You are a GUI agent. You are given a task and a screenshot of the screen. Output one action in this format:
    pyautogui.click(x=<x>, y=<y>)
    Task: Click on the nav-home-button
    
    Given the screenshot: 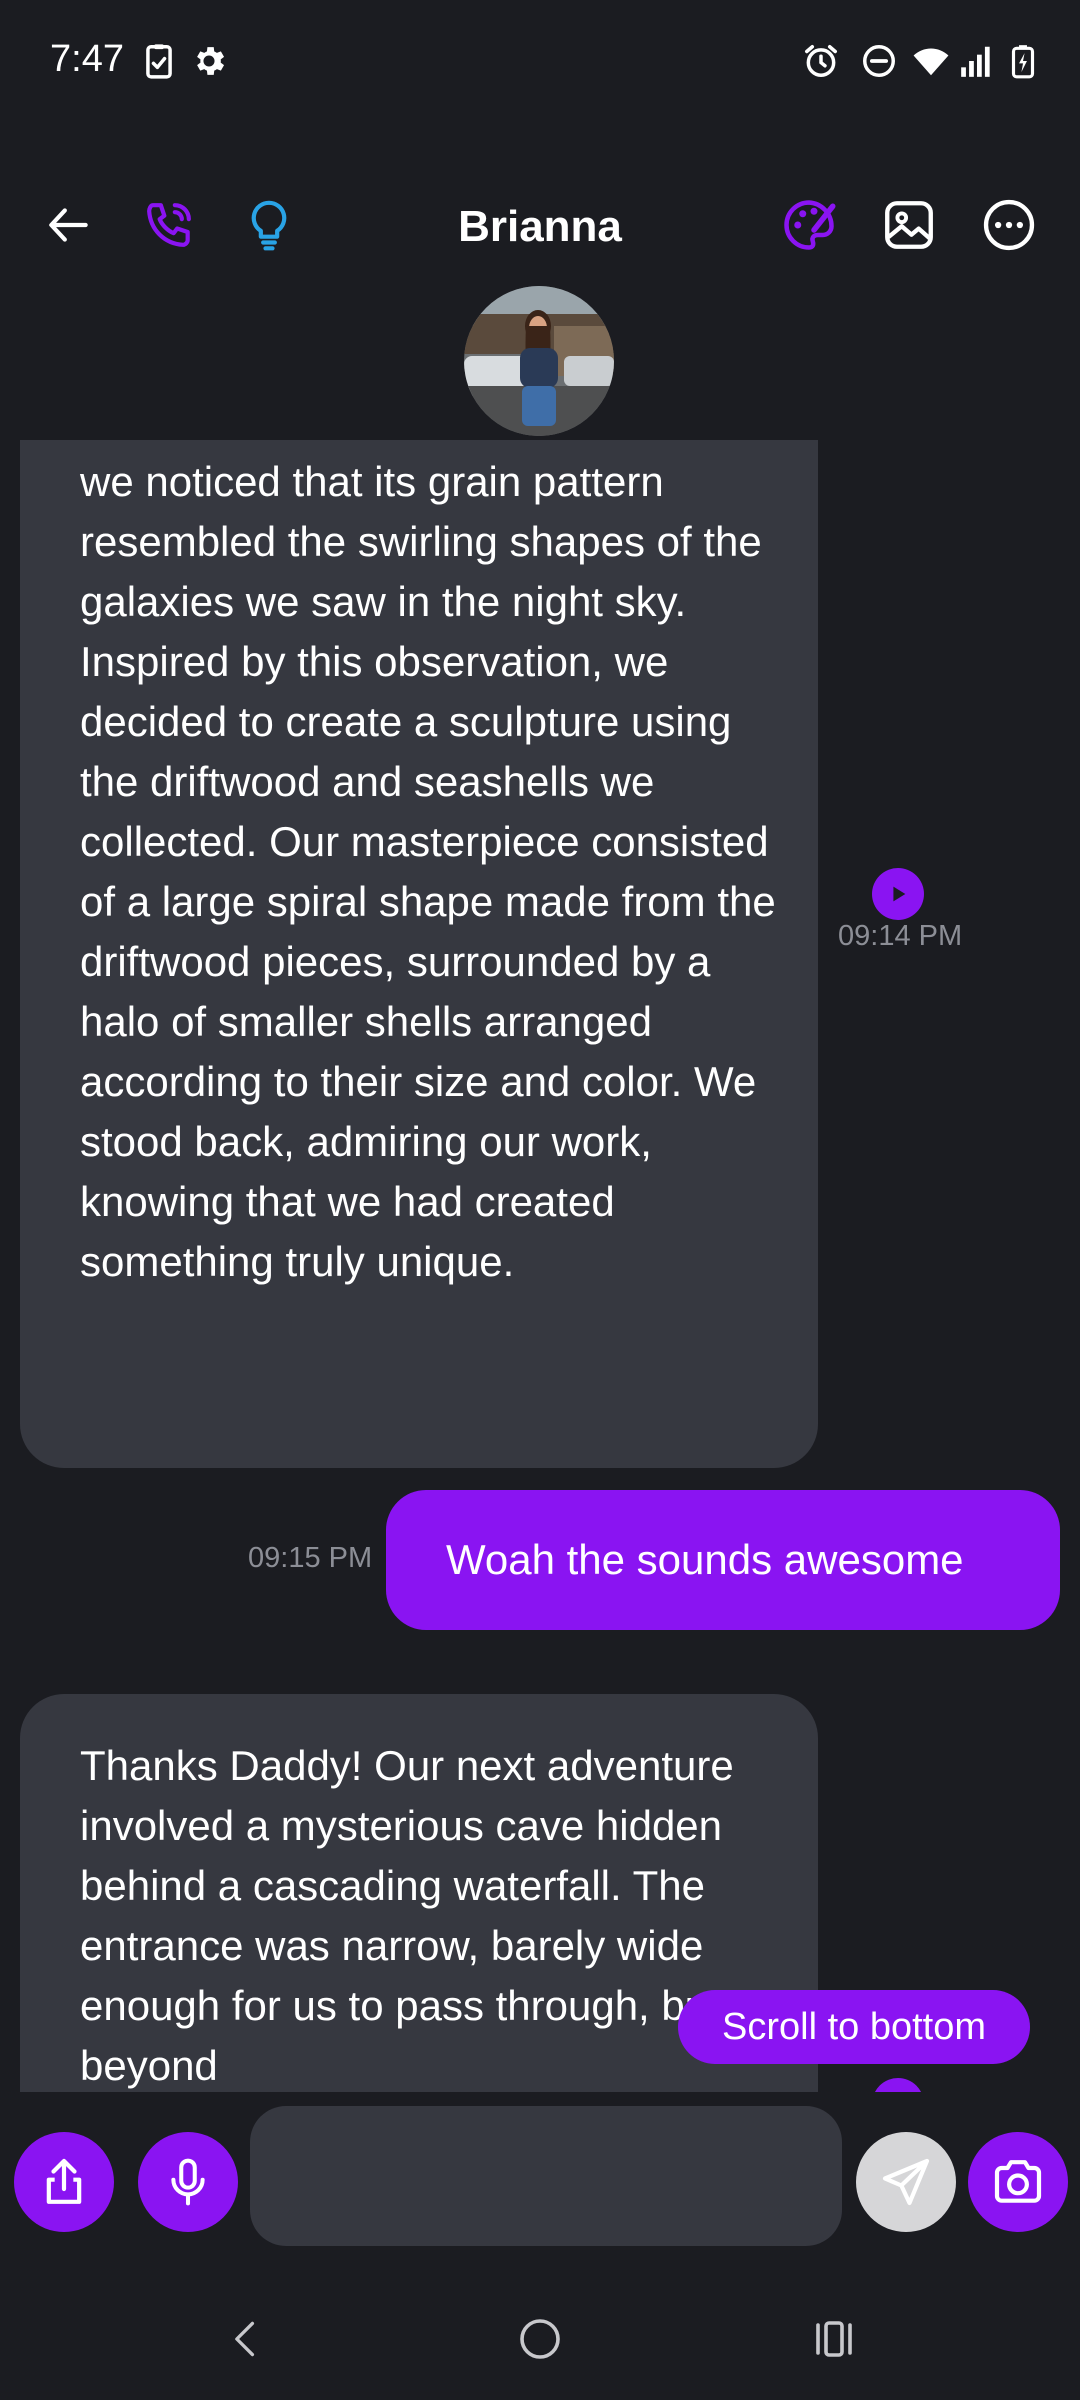 What is the action you would take?
    pyautogui.click(x=540, y=2339)
    